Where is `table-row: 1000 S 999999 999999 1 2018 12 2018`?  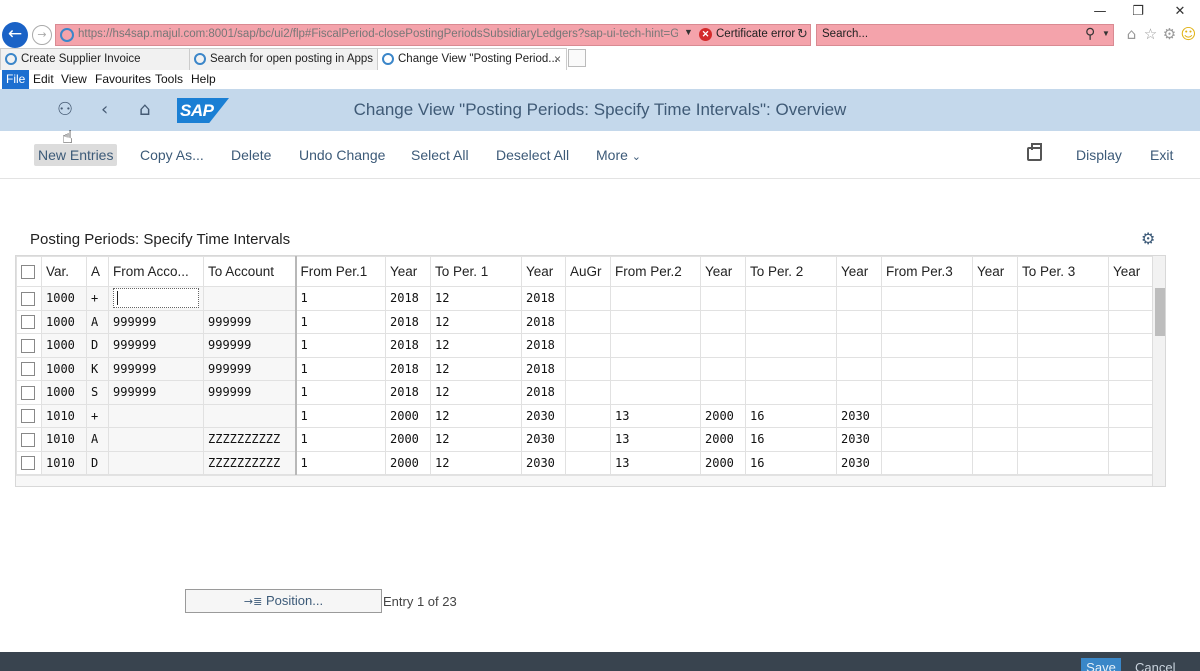 table-row: 1000 S 999999 999999 1 2018 12 2018 is located at coordinates (585, 392).